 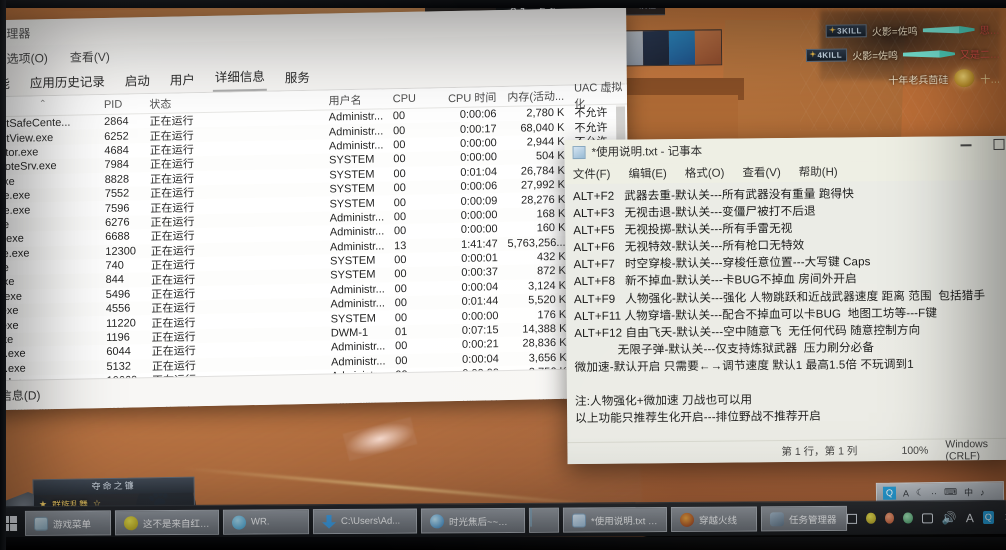 I want to click on menu-file: 文件(F), so click(x=592, y=174).